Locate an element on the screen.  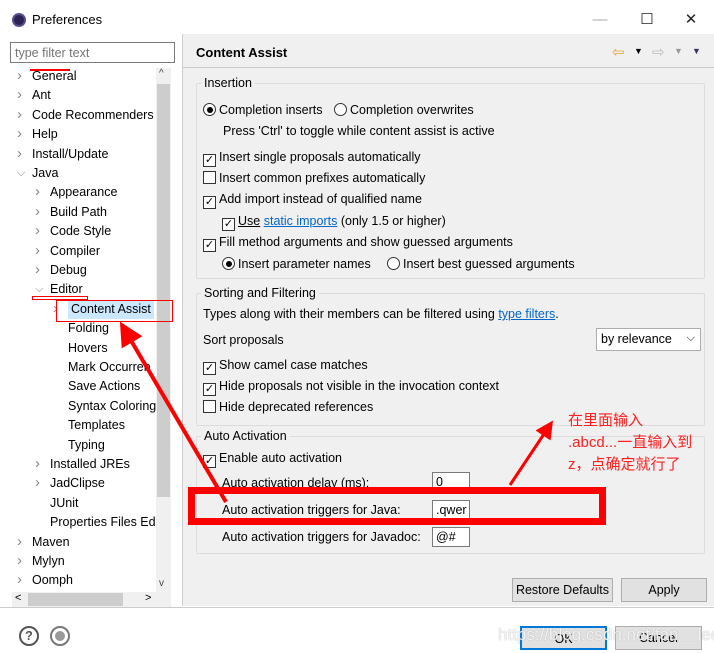
annotation-line-2: .abcd...一直输入到 is located at coordinates (630, 442).